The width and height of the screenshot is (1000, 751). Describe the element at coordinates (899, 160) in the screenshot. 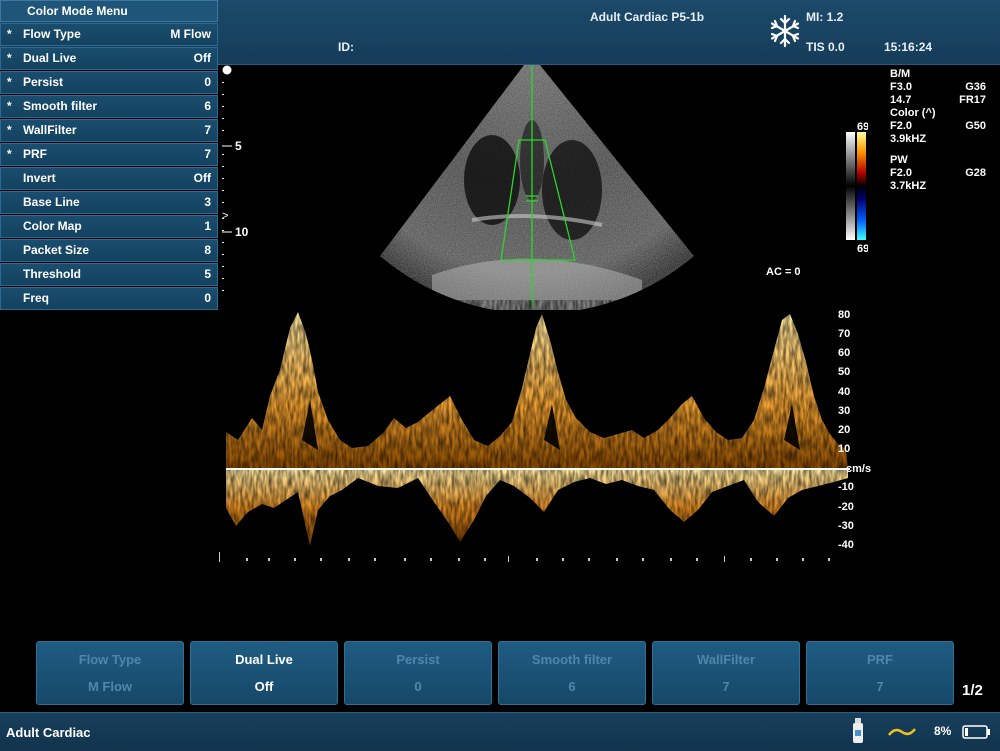

I see `pw-label: PW` at that location.